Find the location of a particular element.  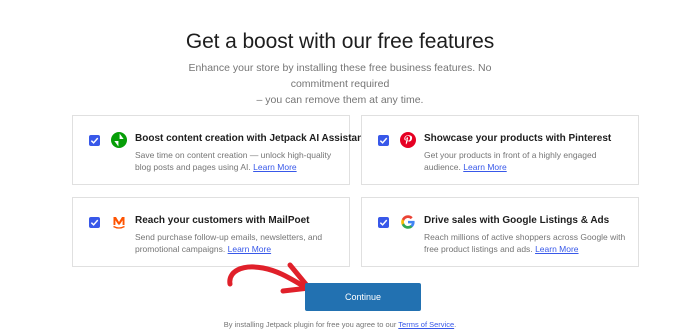

annotation-arrow-icon is located at coordinates (269, 278).